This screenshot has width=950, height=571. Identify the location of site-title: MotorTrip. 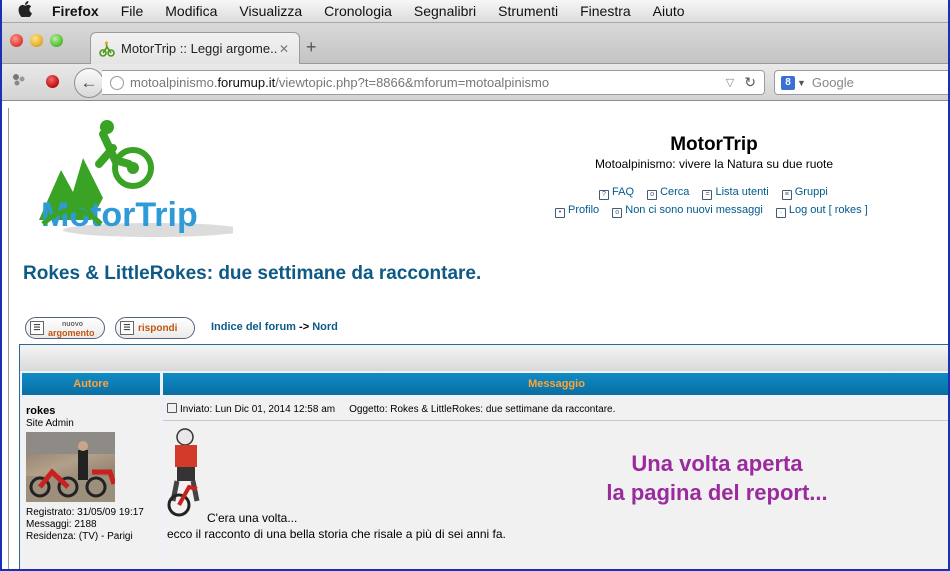
(714, 144).